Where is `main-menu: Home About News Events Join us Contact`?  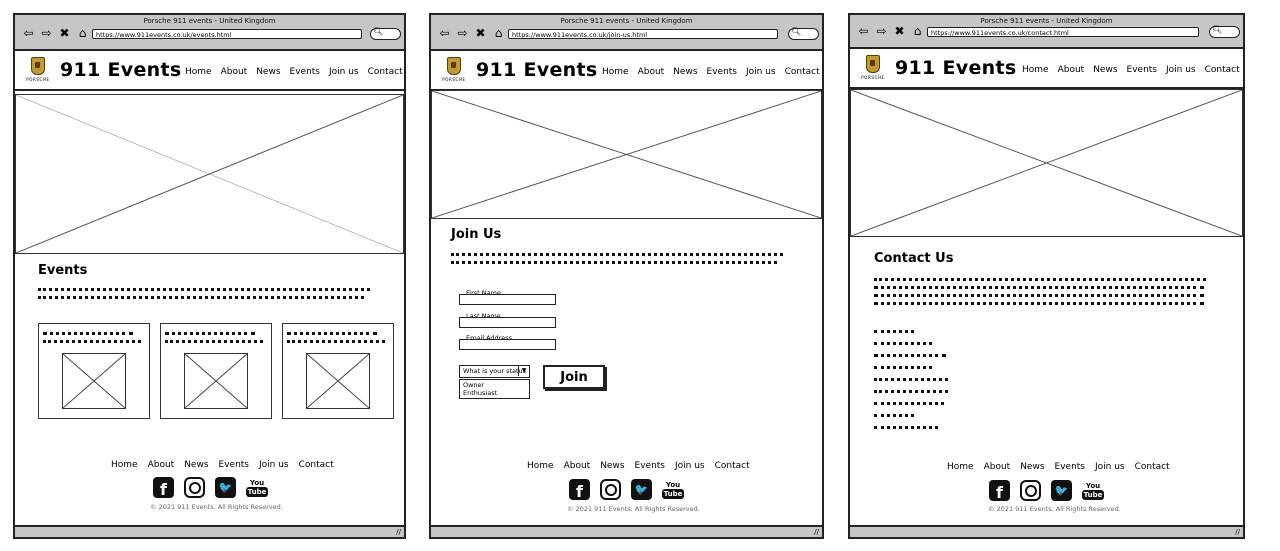
main-menu: Home About News Events Join us Contact is located at coordinates (1131, 70).